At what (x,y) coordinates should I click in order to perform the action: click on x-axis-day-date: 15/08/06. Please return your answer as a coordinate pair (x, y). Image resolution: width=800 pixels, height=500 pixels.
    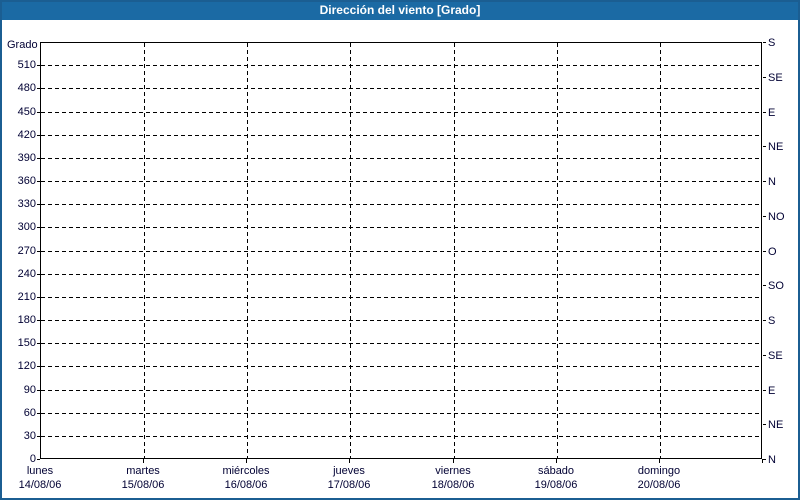
    Looking at the image, I should click on (143, 485).